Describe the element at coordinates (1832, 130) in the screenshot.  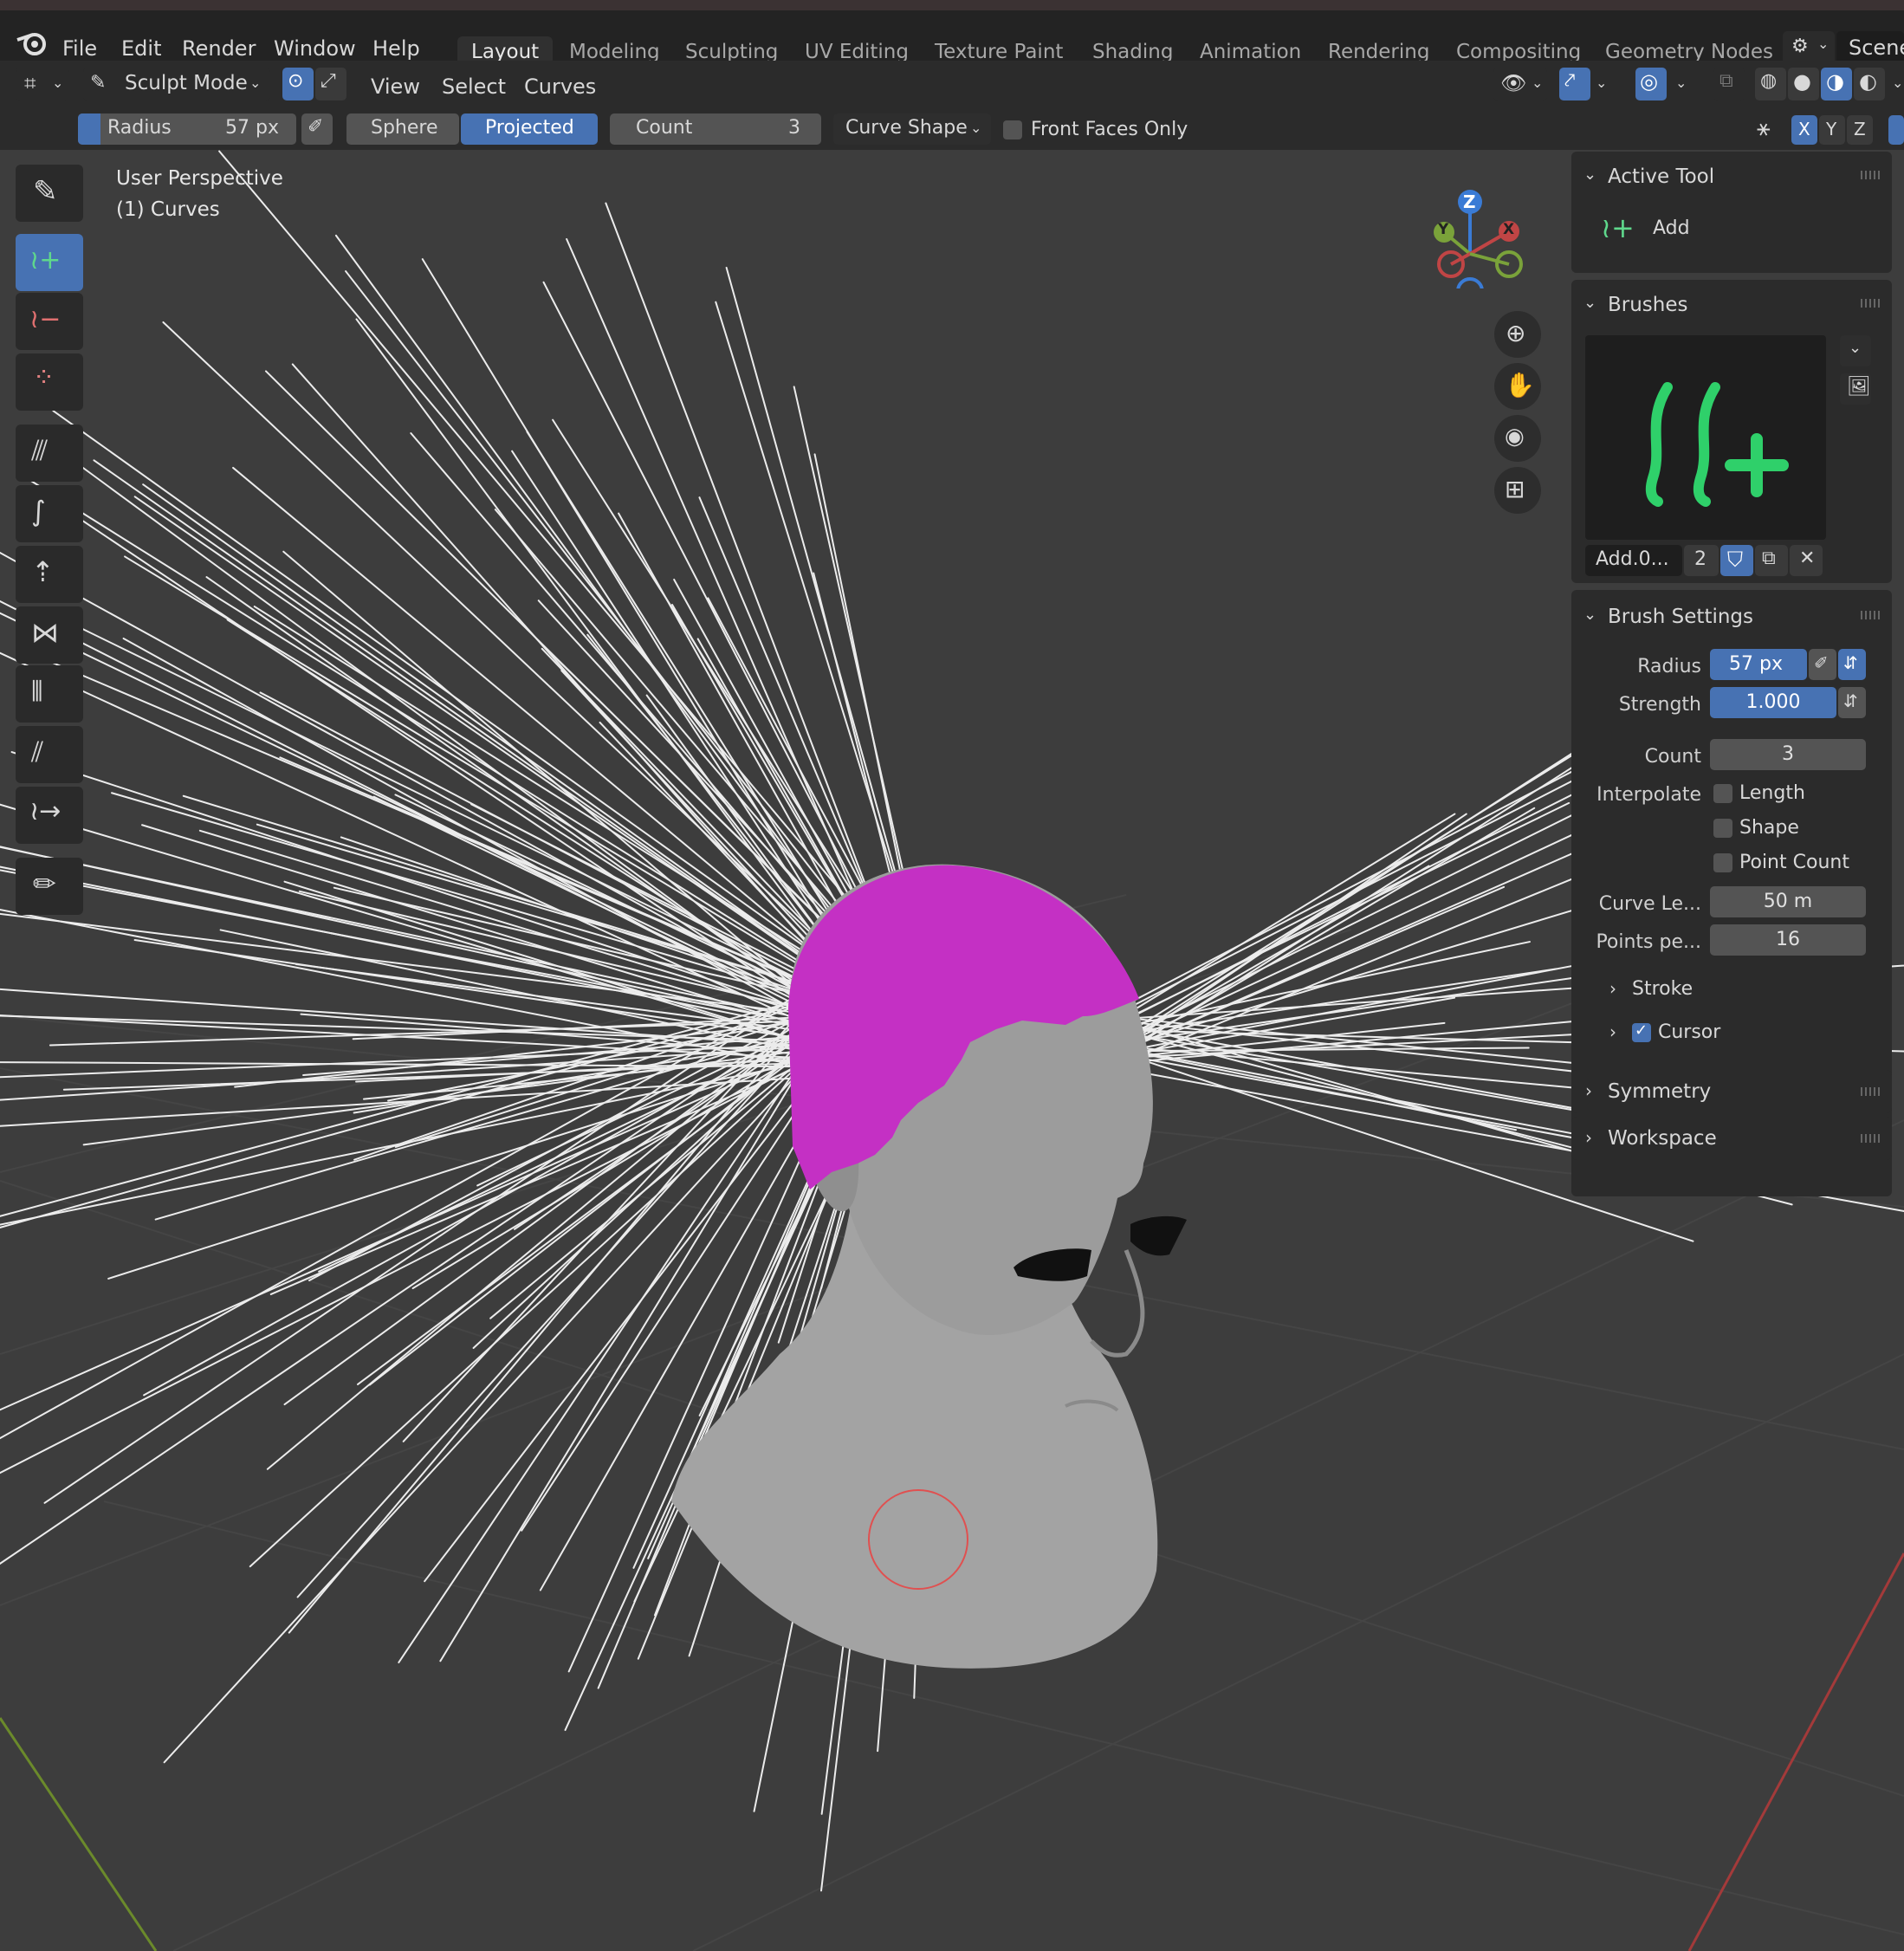
I see `mirror-y-toggle: Y` at that location.